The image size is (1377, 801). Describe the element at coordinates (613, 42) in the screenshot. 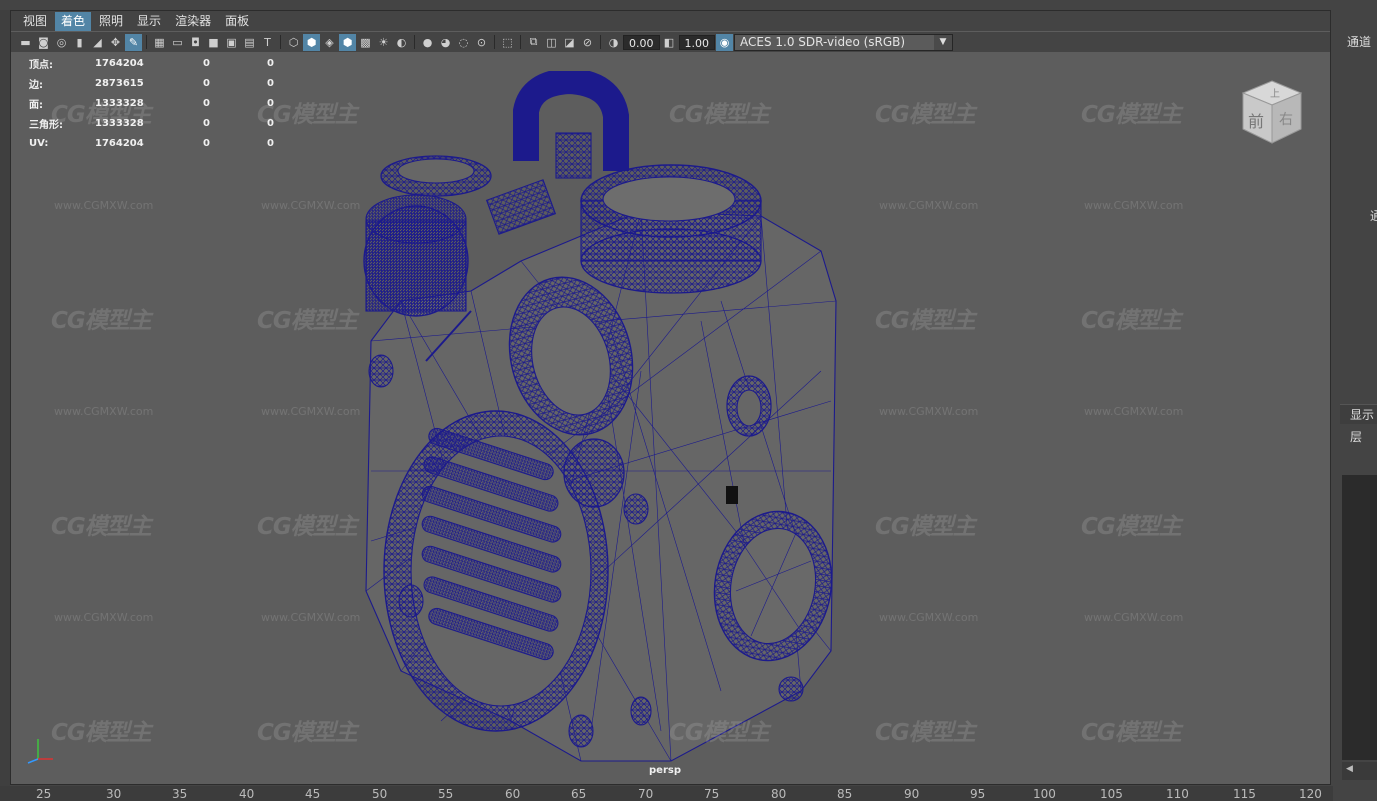

I see `exposure-icon: ◑` at that location.